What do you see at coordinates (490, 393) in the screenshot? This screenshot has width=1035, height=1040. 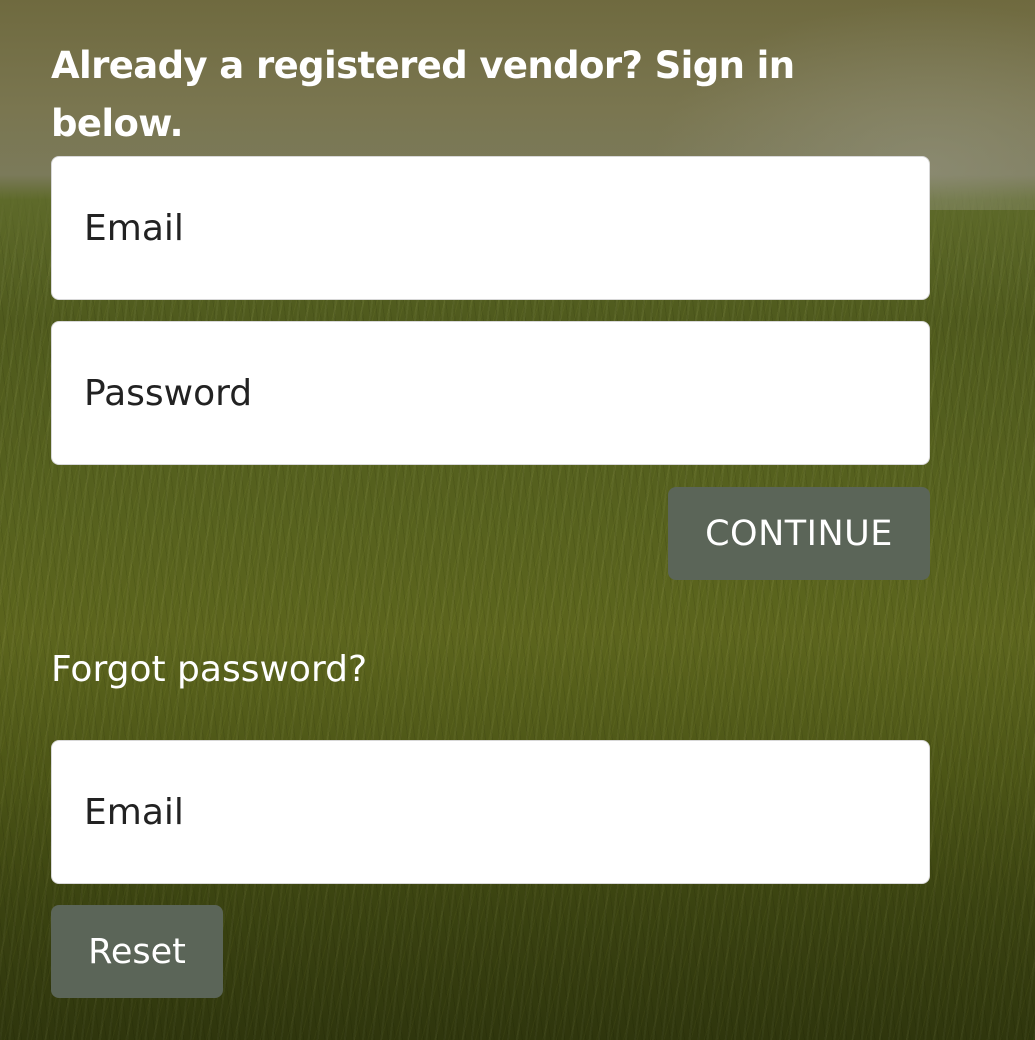 I see `signin-password-input` at bounding box center [490, 393].